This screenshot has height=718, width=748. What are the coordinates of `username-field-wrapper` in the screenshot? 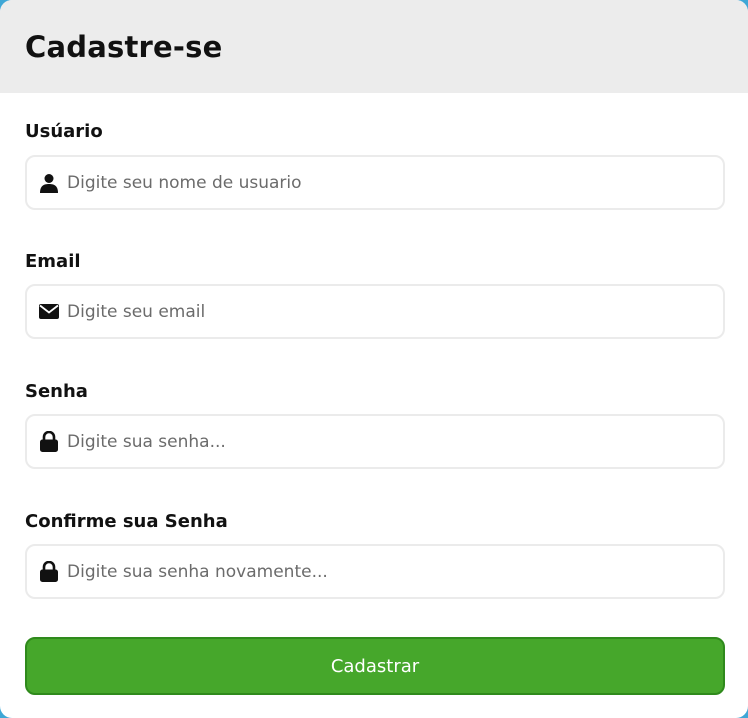 It's located at (375, 182).